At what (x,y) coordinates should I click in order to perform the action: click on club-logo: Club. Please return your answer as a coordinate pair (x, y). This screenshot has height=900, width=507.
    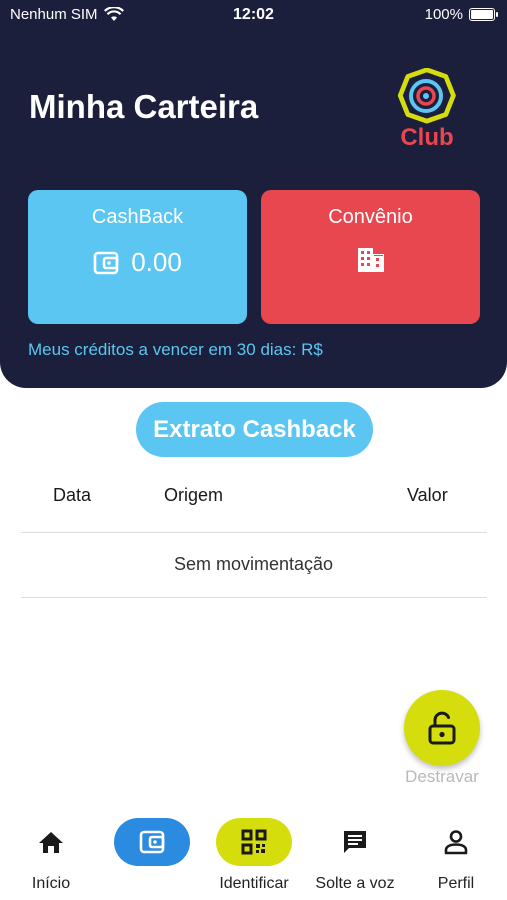
    Looking at the image, I should click on (430, 112).